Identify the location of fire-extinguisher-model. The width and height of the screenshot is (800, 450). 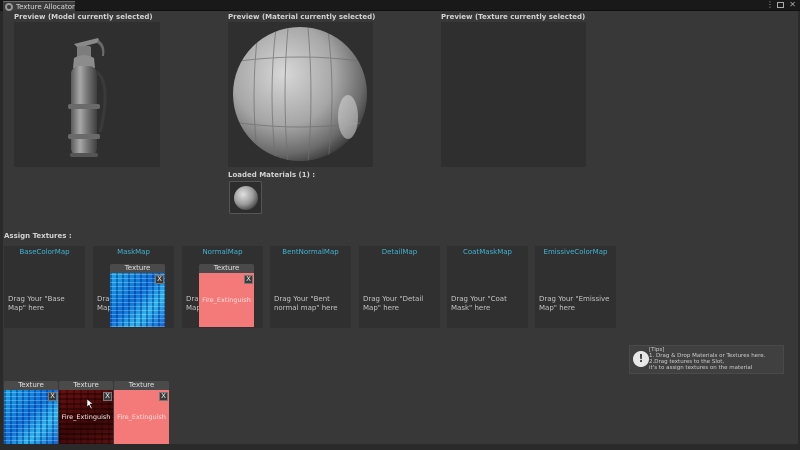
(87, 97).